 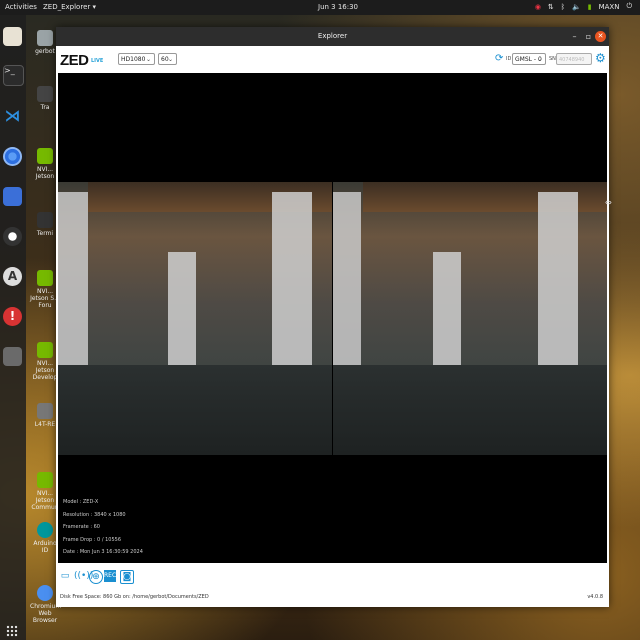 I want to click on info-date: Date : Mon Jun 3 16:30:59 2024, so click(x=103, y=552).